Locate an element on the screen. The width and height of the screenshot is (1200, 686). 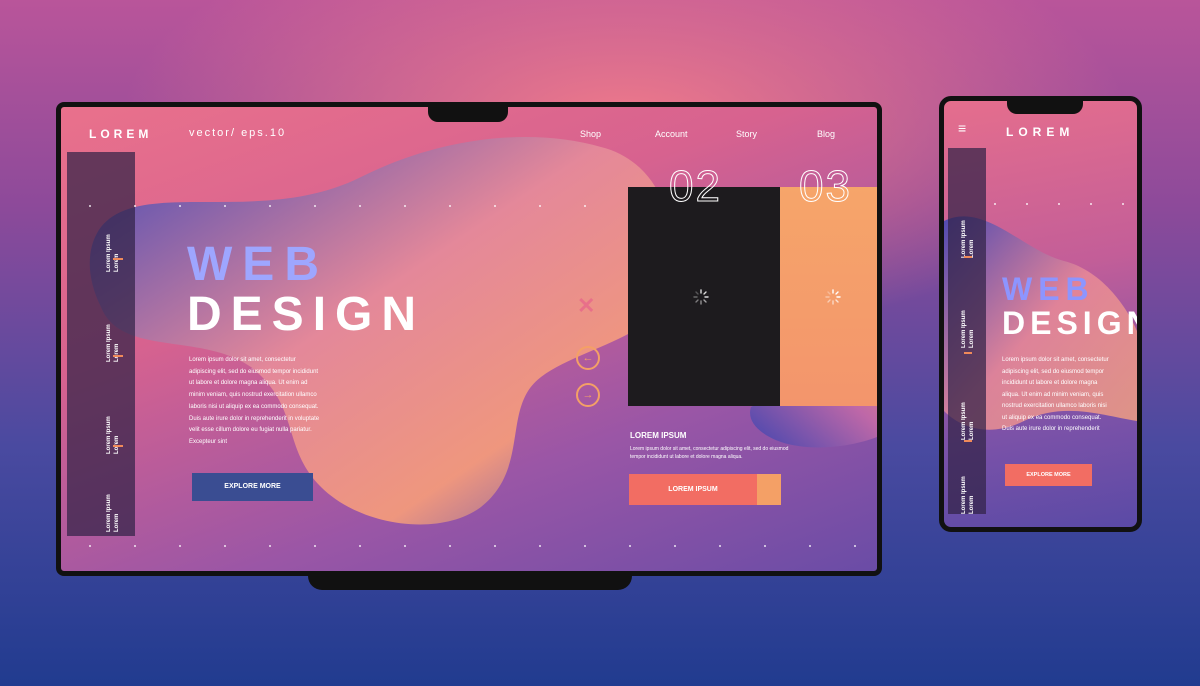
dotted-guide-bottom is located at coordinates (472, 546).